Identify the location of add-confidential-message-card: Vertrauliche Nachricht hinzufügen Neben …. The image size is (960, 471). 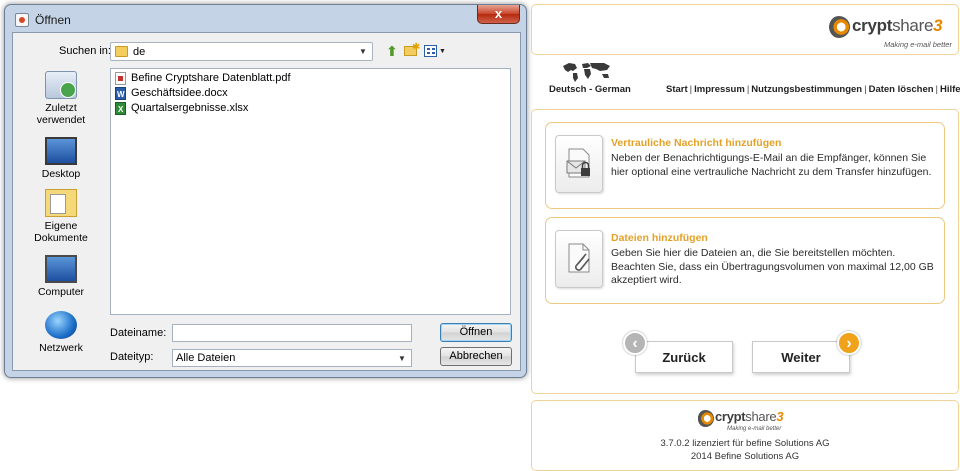
(745, 165).